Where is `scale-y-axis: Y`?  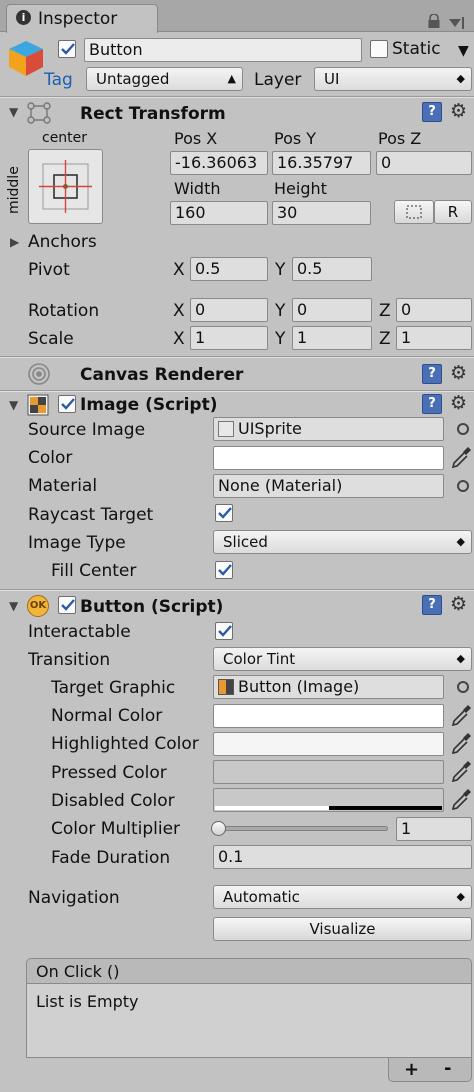 scale-y-axis: Y is located at coordinates (280, 339).